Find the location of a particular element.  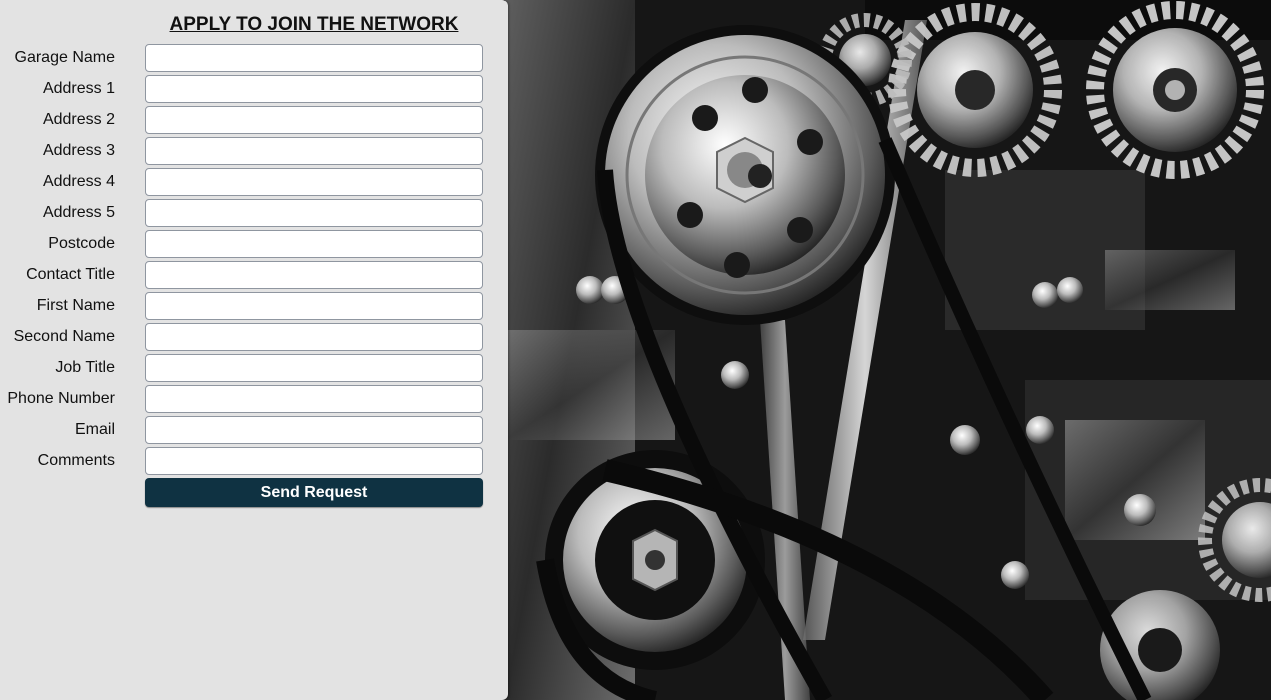

field-row-phone-number: Phone Number is located at coordinates (245, 399).